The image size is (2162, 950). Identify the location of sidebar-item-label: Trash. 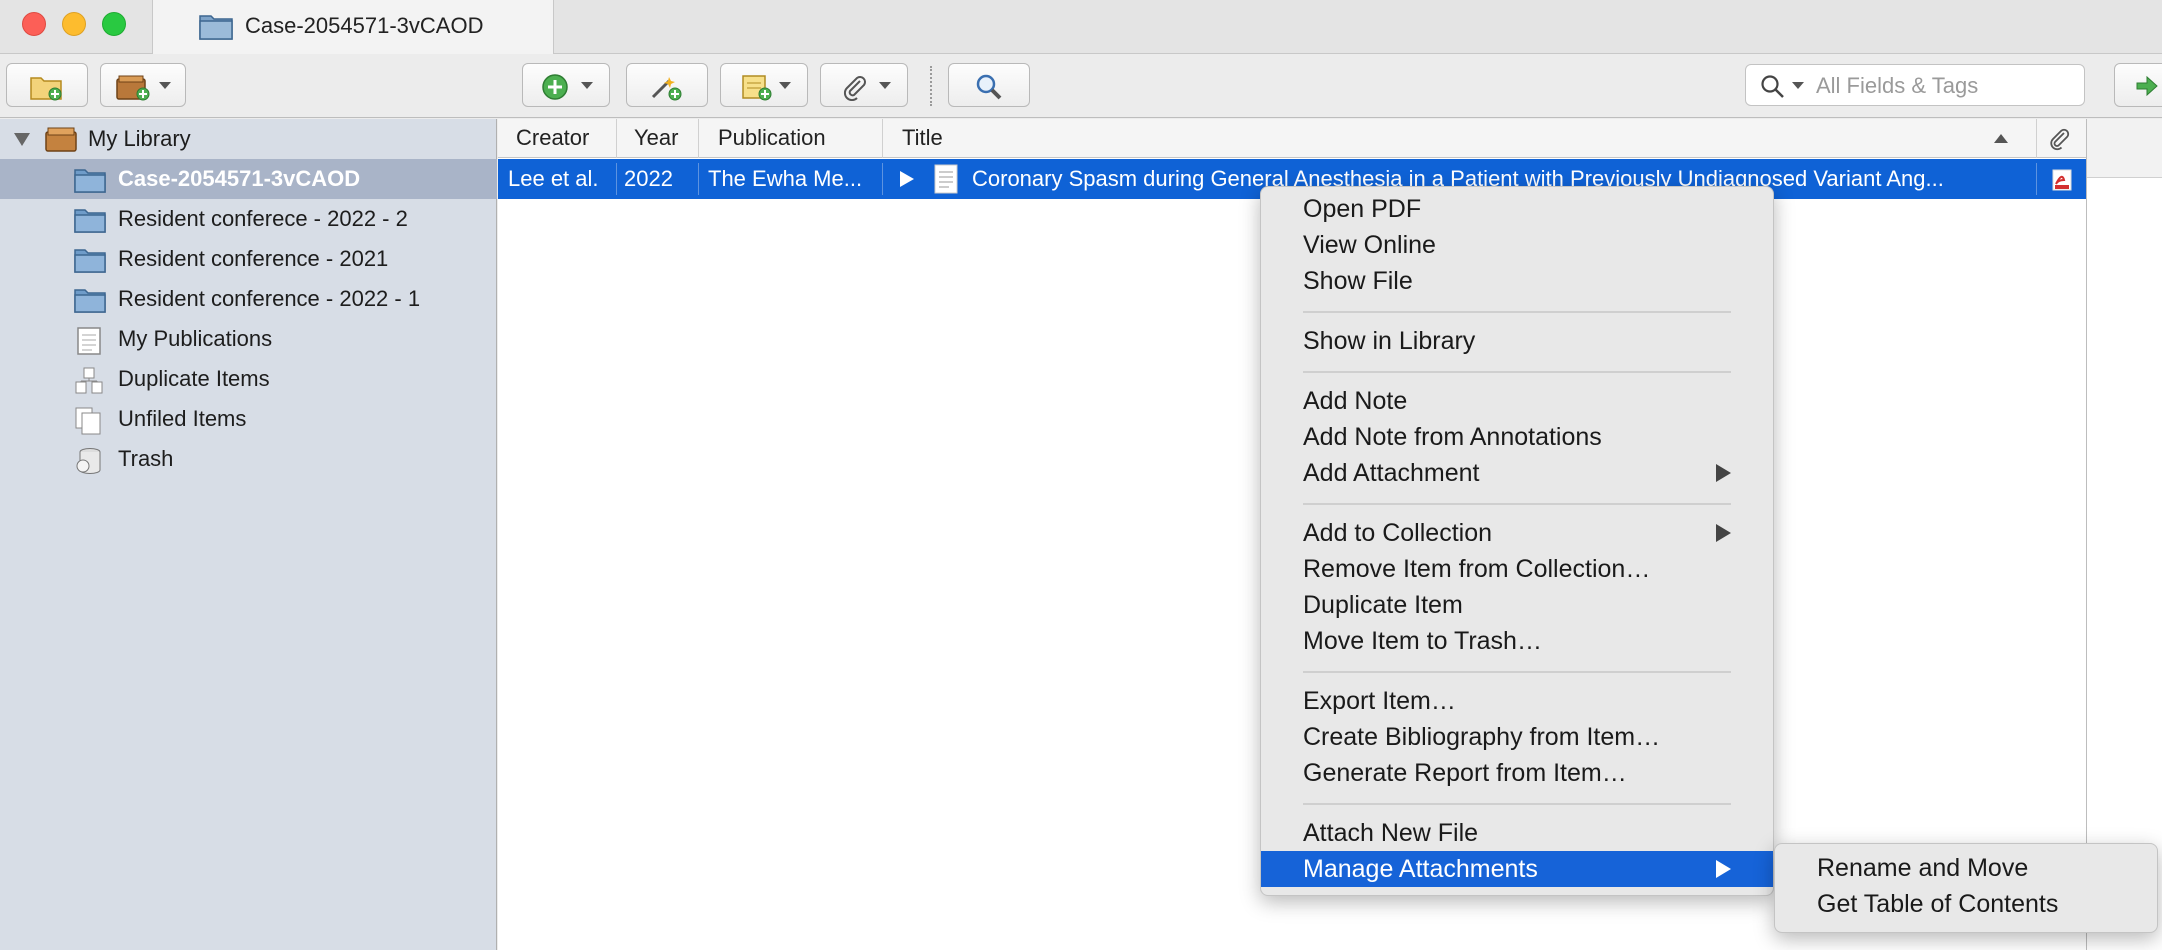
(146, 458).